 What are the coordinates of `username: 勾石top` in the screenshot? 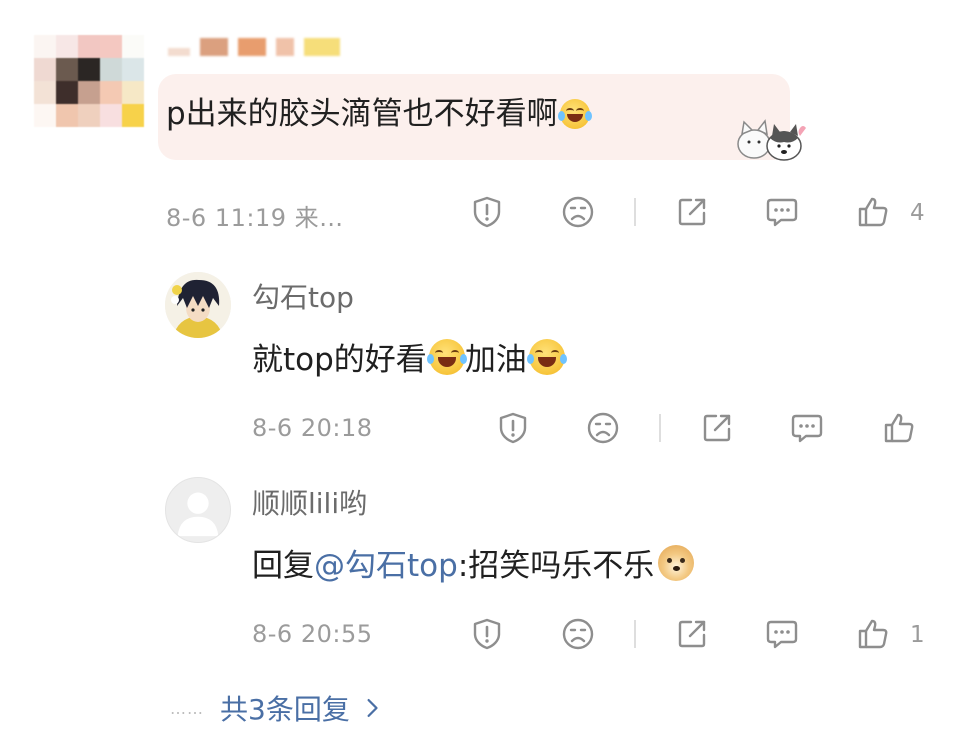 It's located at (303, 296).